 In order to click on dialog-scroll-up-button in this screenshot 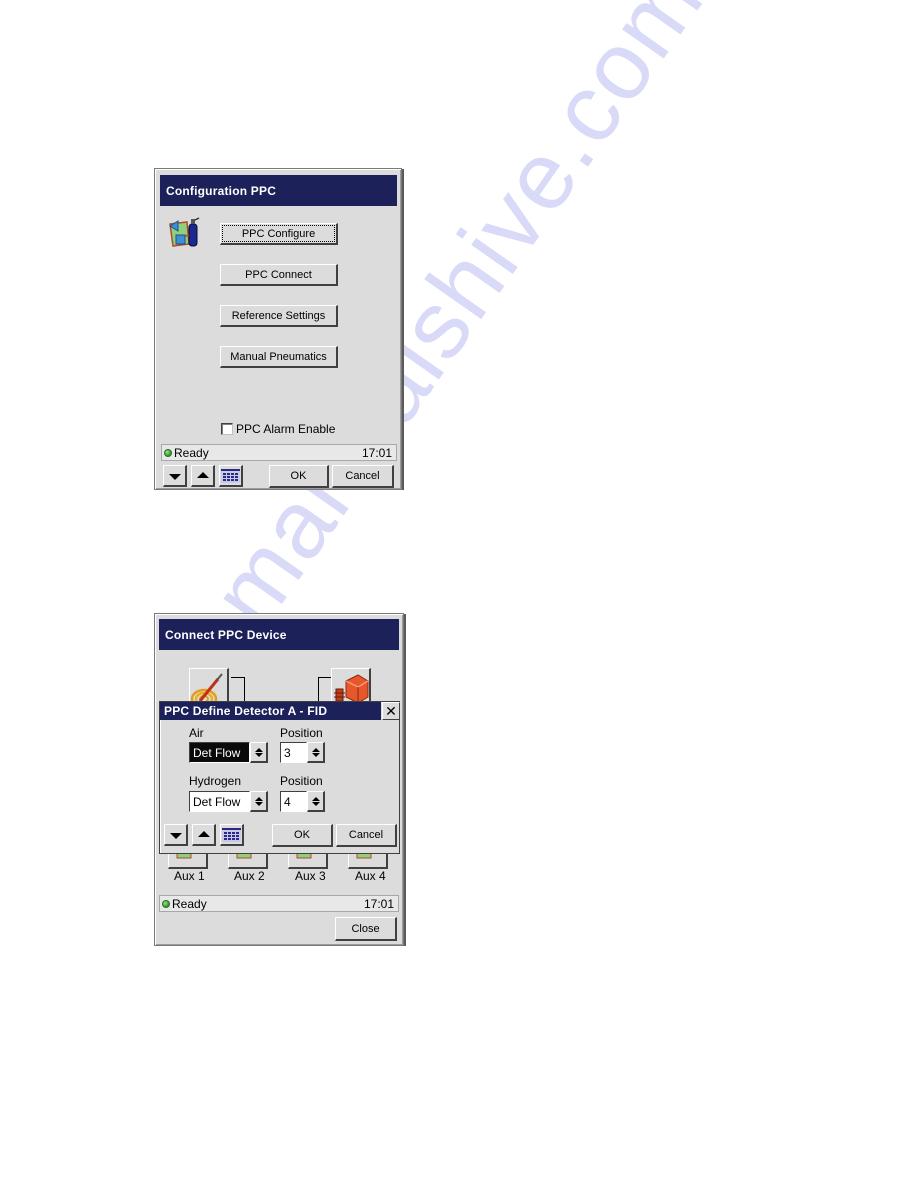, I will do `click(204, 835)`.